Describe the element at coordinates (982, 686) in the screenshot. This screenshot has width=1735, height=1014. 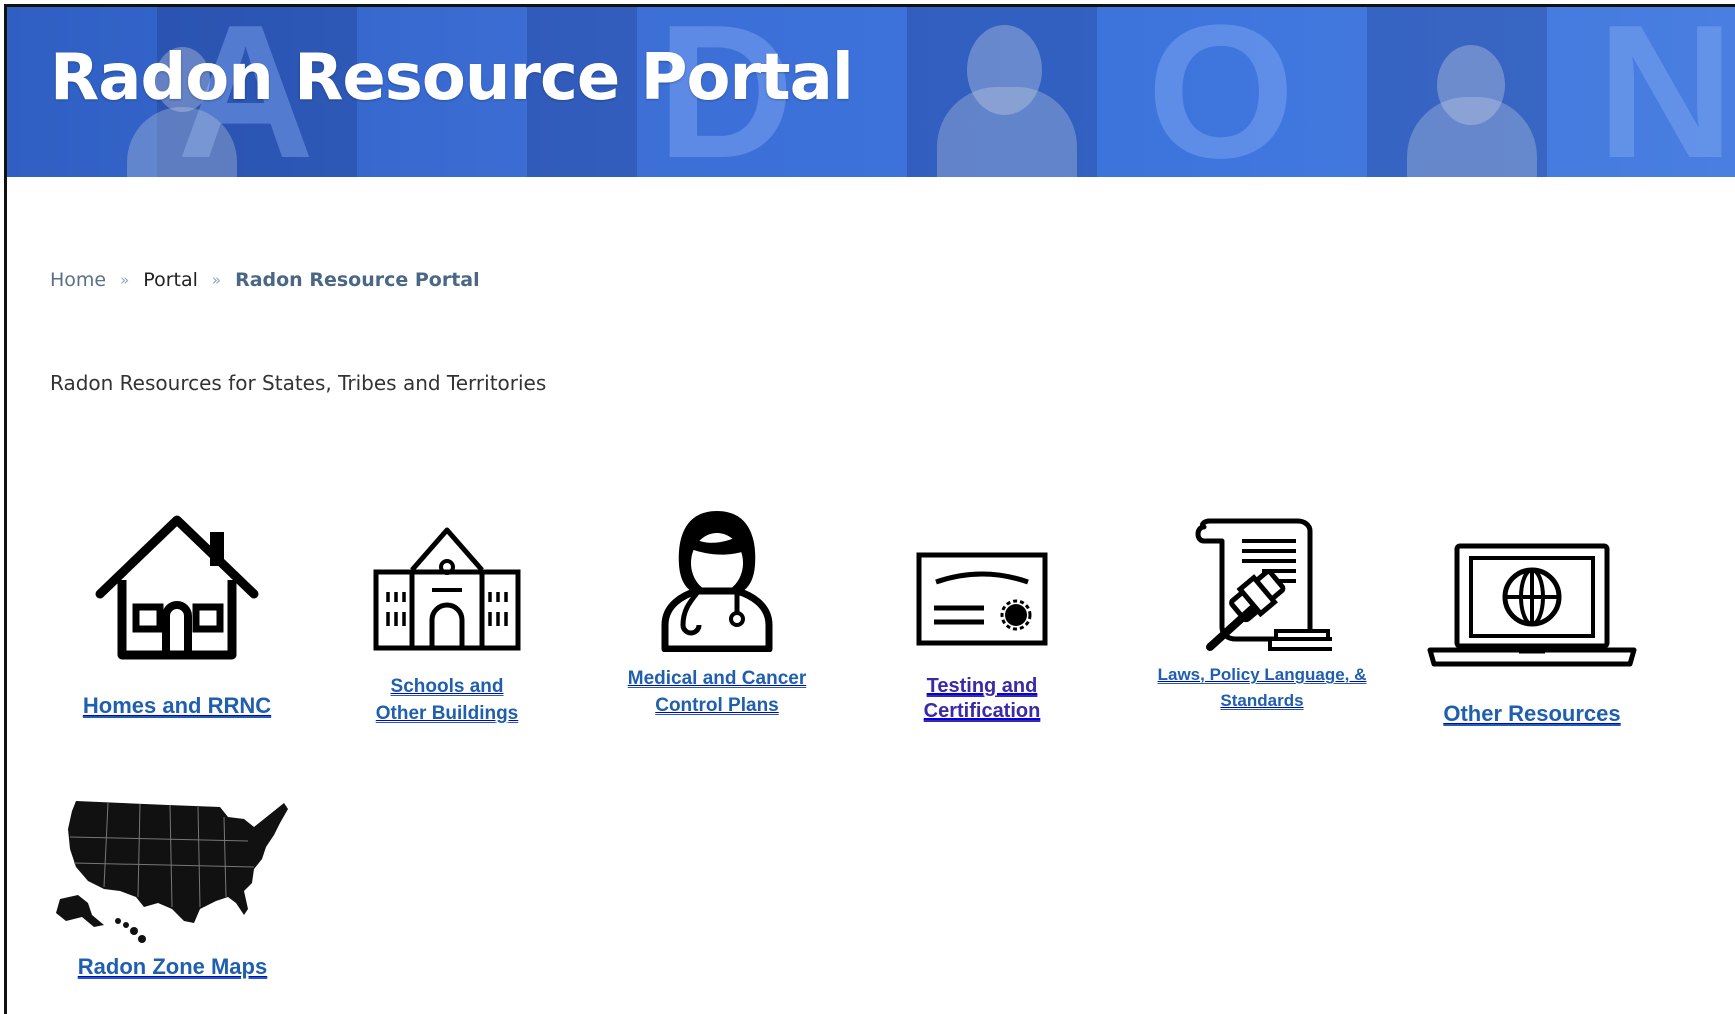
I see `tile-label-line1: Testing and` at that location.